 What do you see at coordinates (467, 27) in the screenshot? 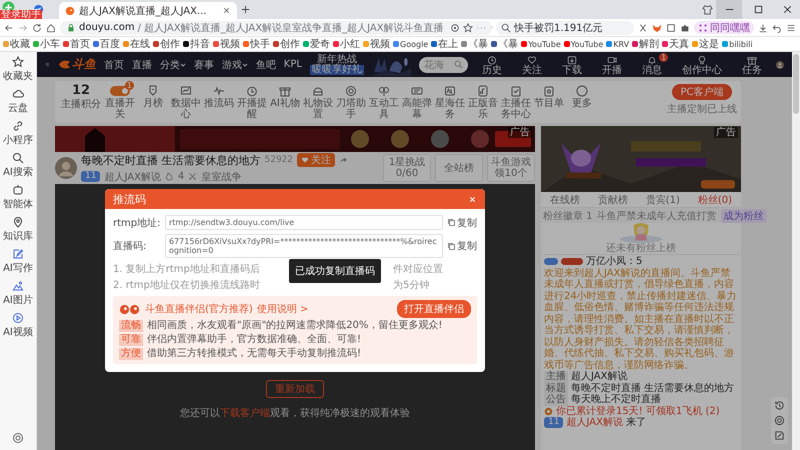
I see `star-icon` at bounding box center [467, 27].